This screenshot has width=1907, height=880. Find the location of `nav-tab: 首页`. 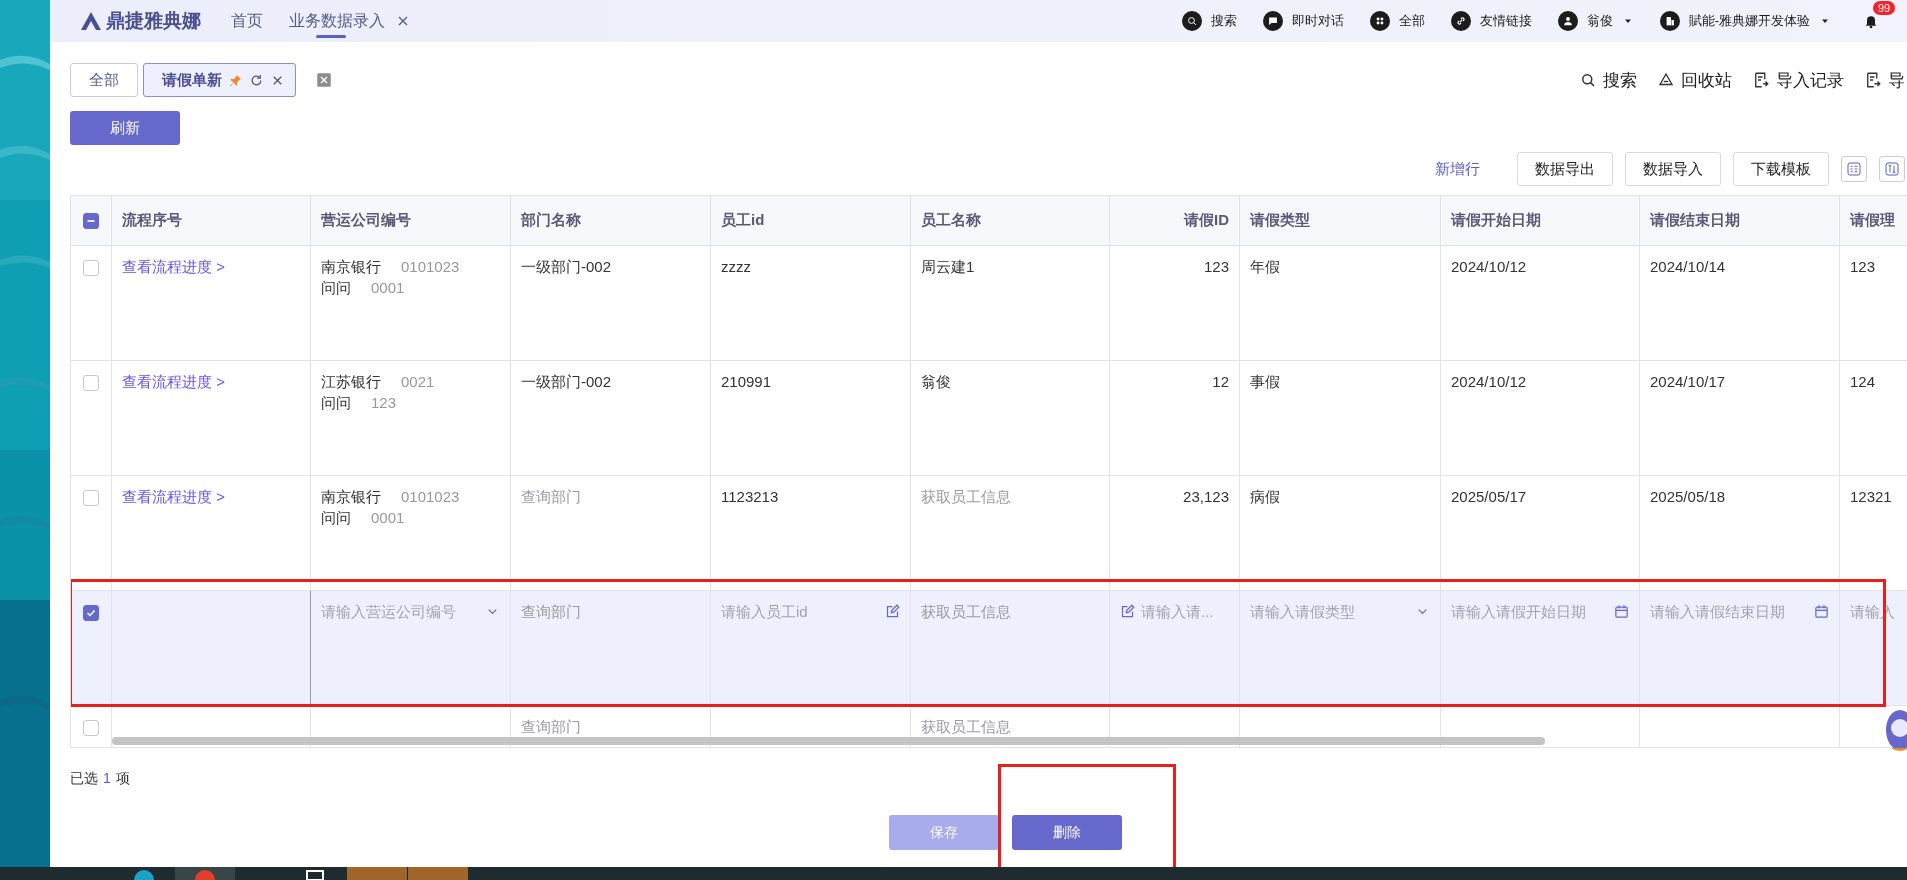

nav-tab: 首页 is located at coordinates (247, 21).